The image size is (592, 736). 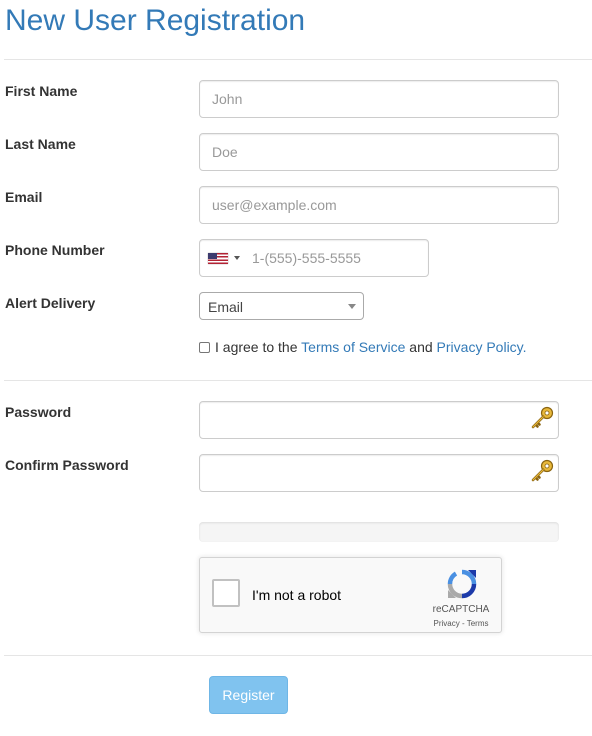 I want to click on phone-number-input, so click(x=337, y=258).